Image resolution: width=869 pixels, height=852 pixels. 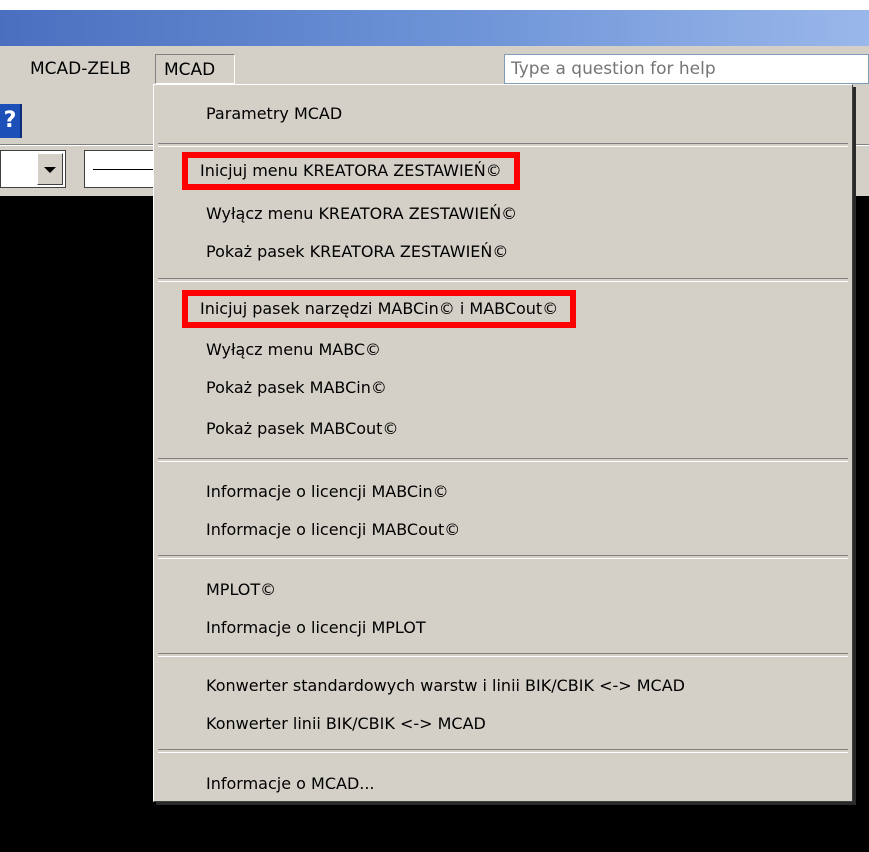 What do you see at coordinates (361, 214) in the screenshot?
I see `menu-item-wylacz-menu-kreatora: Wyłącz menu KREATORA ZESTAWIEŃ©` at bounding box center [361, 214].